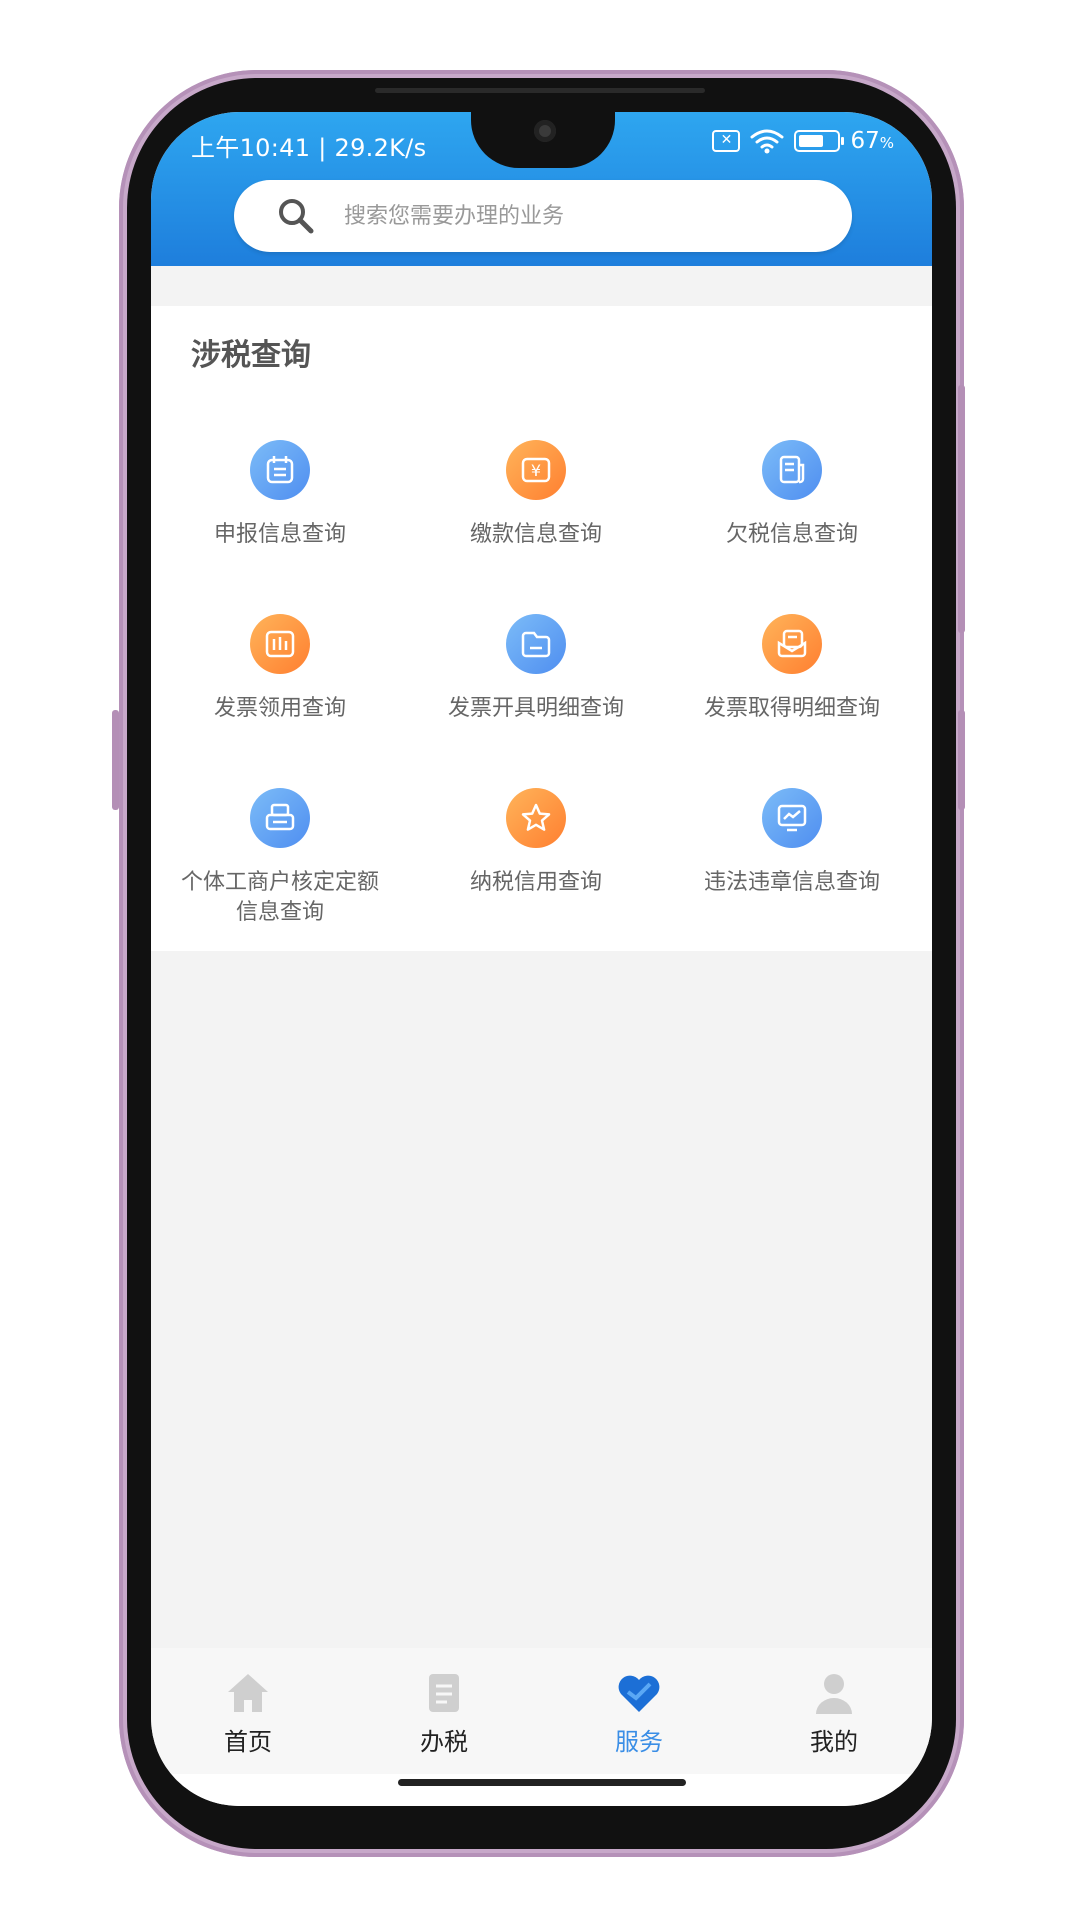 Image resolution: width=1080 pixels, height=1920 pixels. Describe the element at coordinates (535, 534) in the screenshot. I see `grid-item-label: 缴款信息查询` at that location.